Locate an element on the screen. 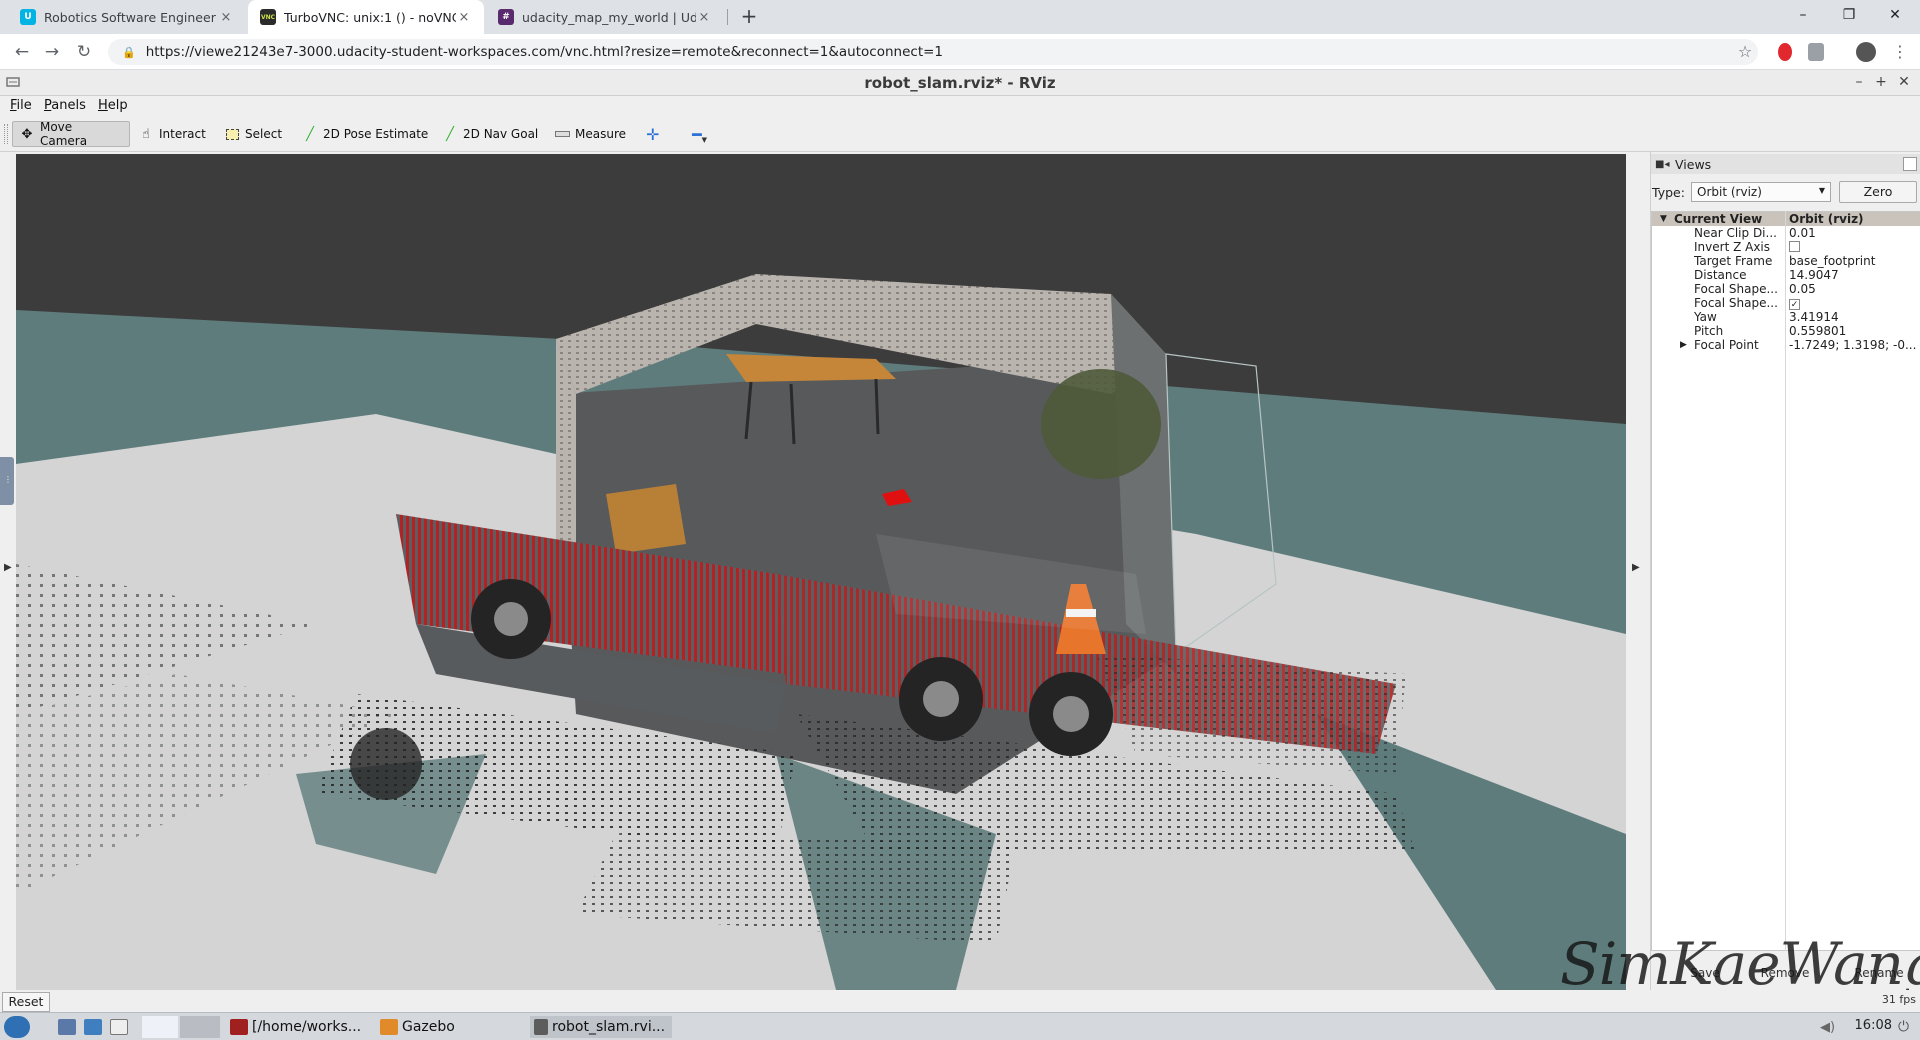 Image resolution: width=1920 pixels, height=1040 pixels. view-type-label: Type: is located at coordinates (1668, 192).